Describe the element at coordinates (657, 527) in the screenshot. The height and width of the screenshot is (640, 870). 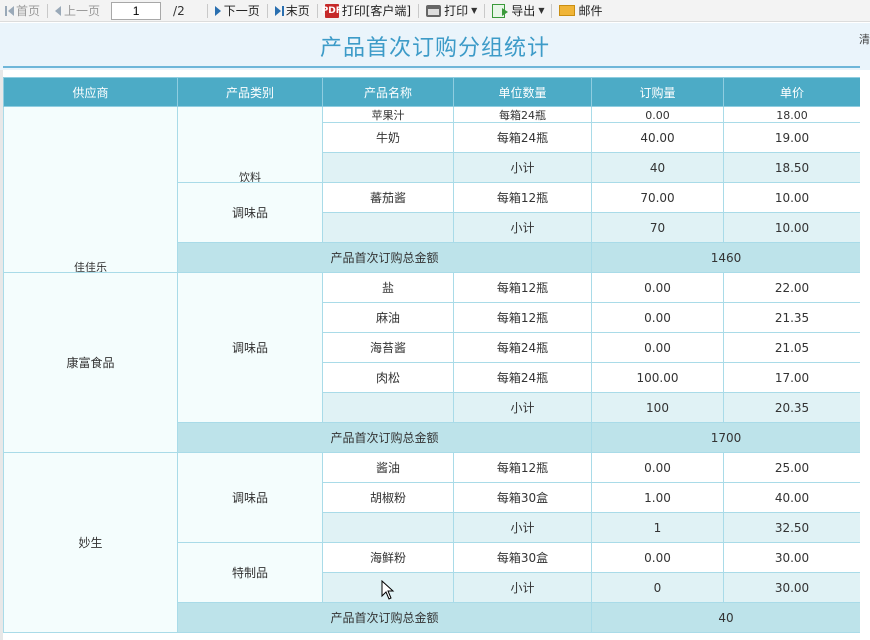
I see `subtotal-qty: 1` at that location.